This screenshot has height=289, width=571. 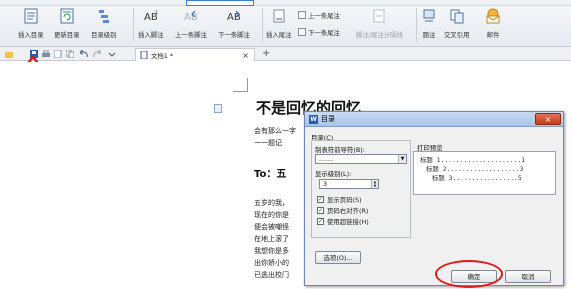 I want to click on document-line: 一一题记, so click(x=268, y=143).